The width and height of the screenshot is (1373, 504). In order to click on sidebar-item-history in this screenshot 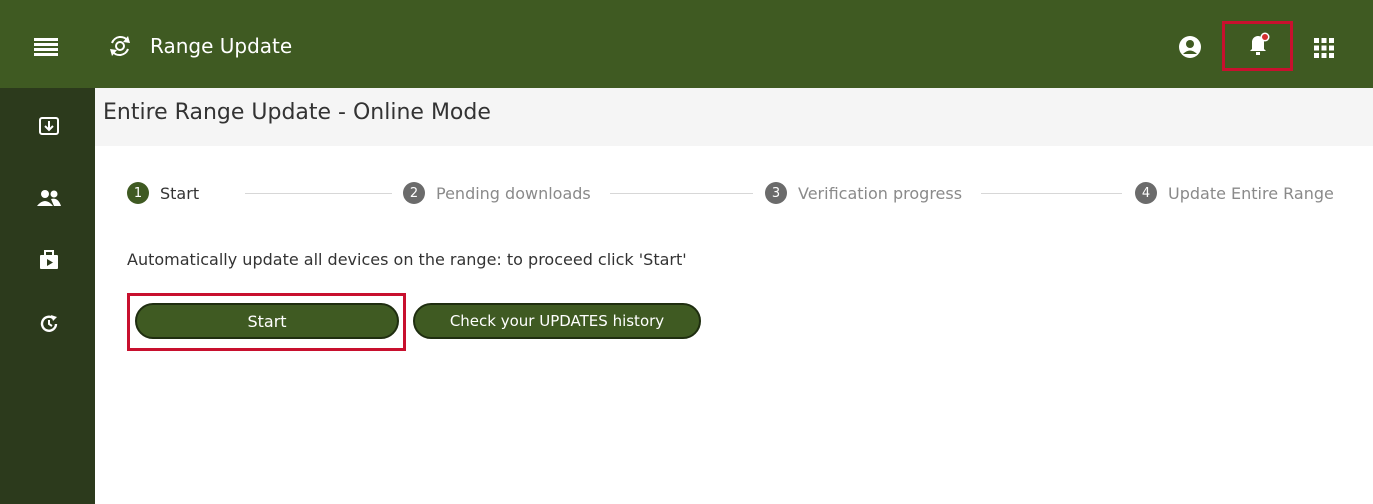, I will do `click(49, 326)`.